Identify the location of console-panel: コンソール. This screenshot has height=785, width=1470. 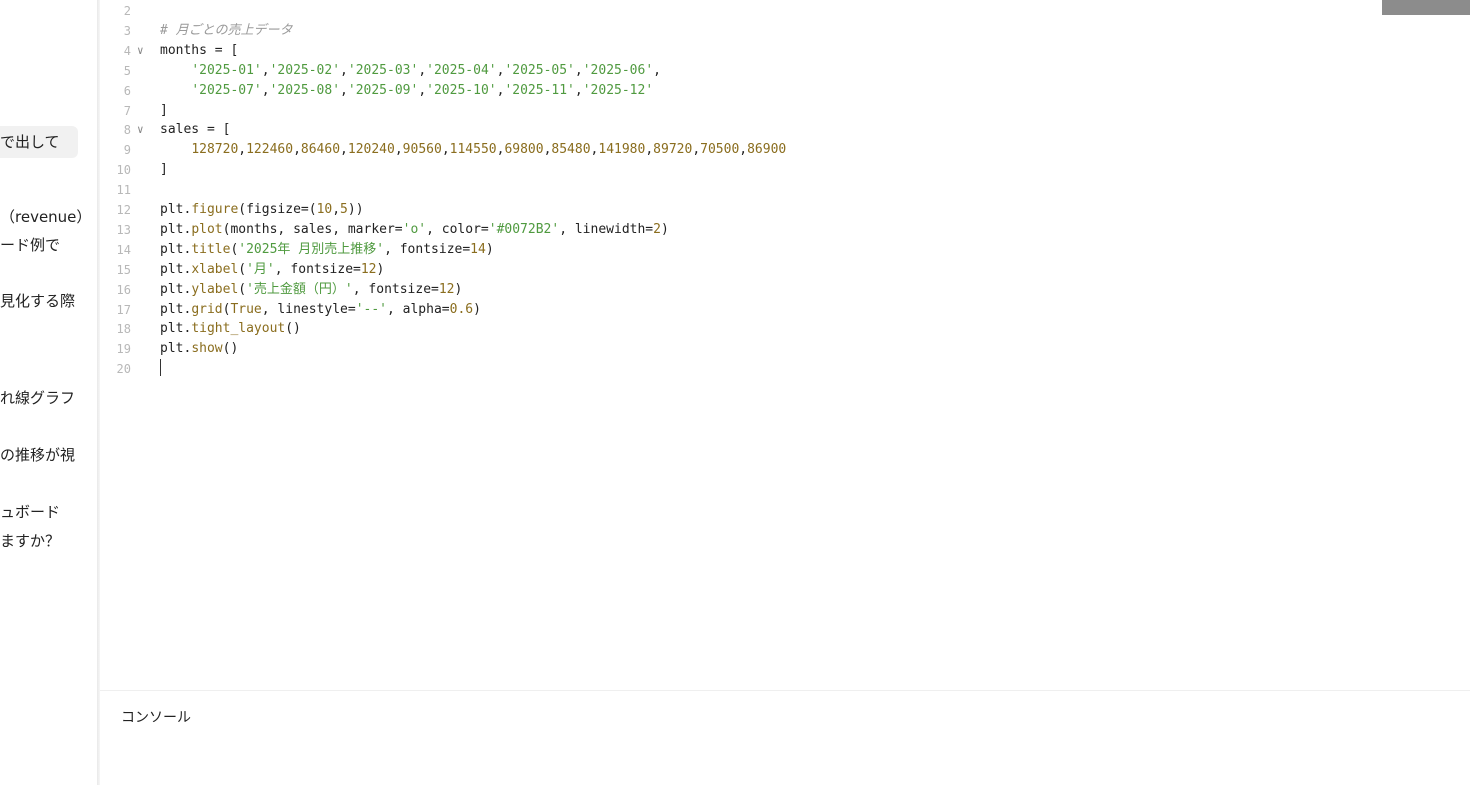
(785, 737).